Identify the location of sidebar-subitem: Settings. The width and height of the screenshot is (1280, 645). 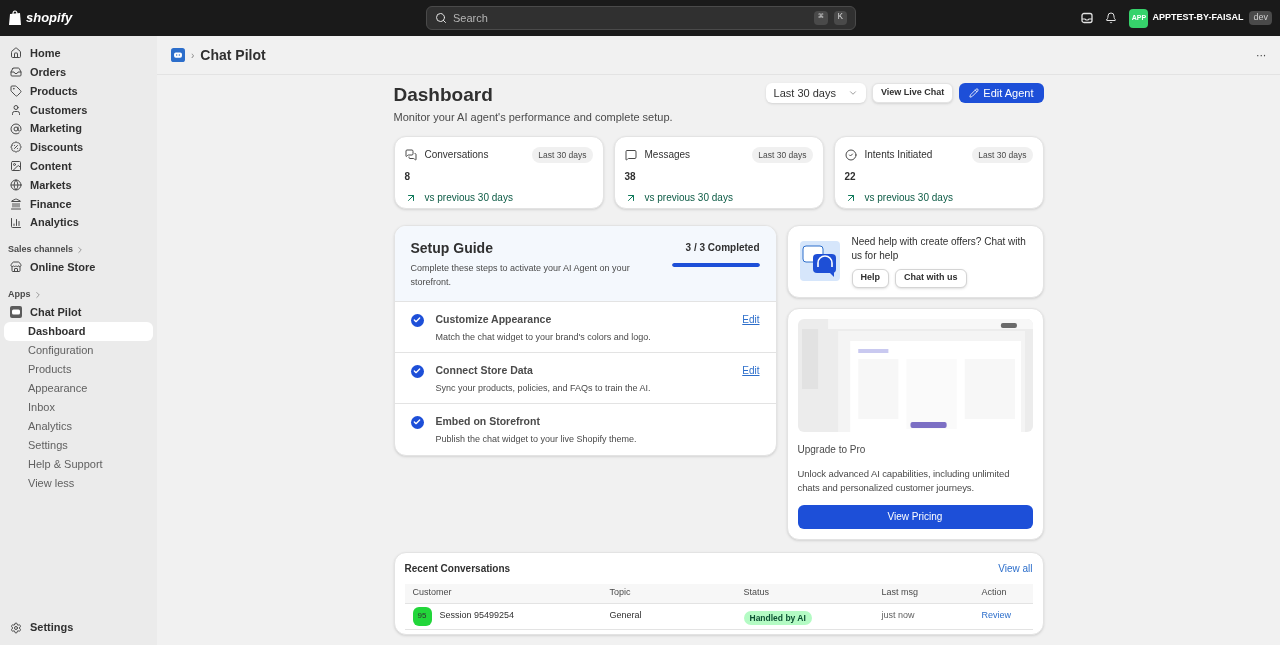
(78, 445).